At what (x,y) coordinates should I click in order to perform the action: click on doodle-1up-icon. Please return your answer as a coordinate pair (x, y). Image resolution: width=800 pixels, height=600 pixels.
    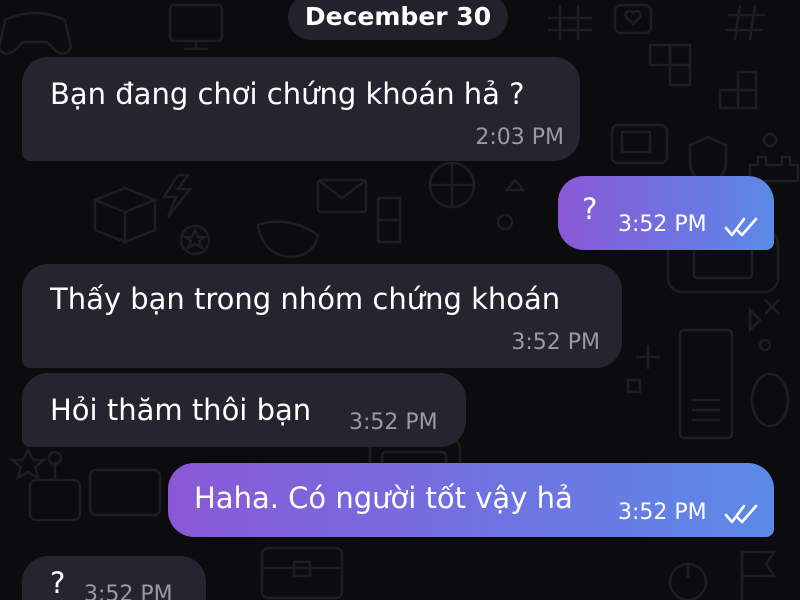
    Looking at the image, I should click on (288, 239).